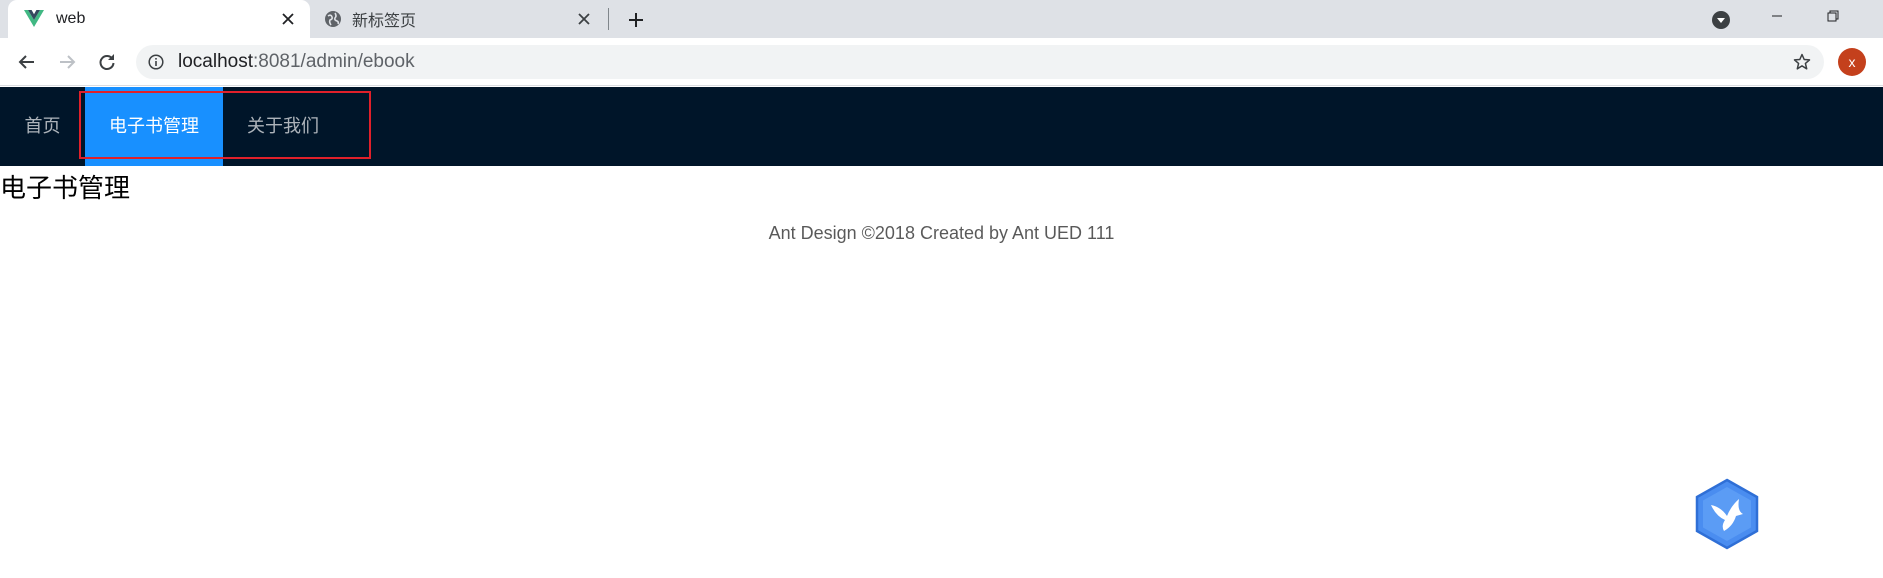 This screenshot has height=578, width=1883. What do you see at coordinates (71, 18) in the screenshot?
I see `tab-title: web` at bounding box center [71, 18].